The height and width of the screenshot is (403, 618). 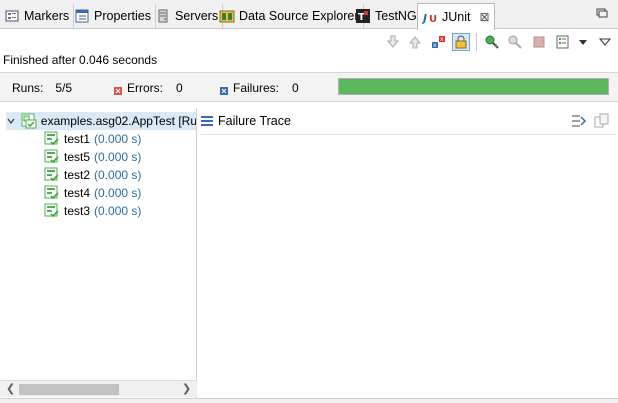 What do you see at coordinates (256, 88) in the screenshot?
I see `failures-label: Failures:` at bounding box center [256, 88].